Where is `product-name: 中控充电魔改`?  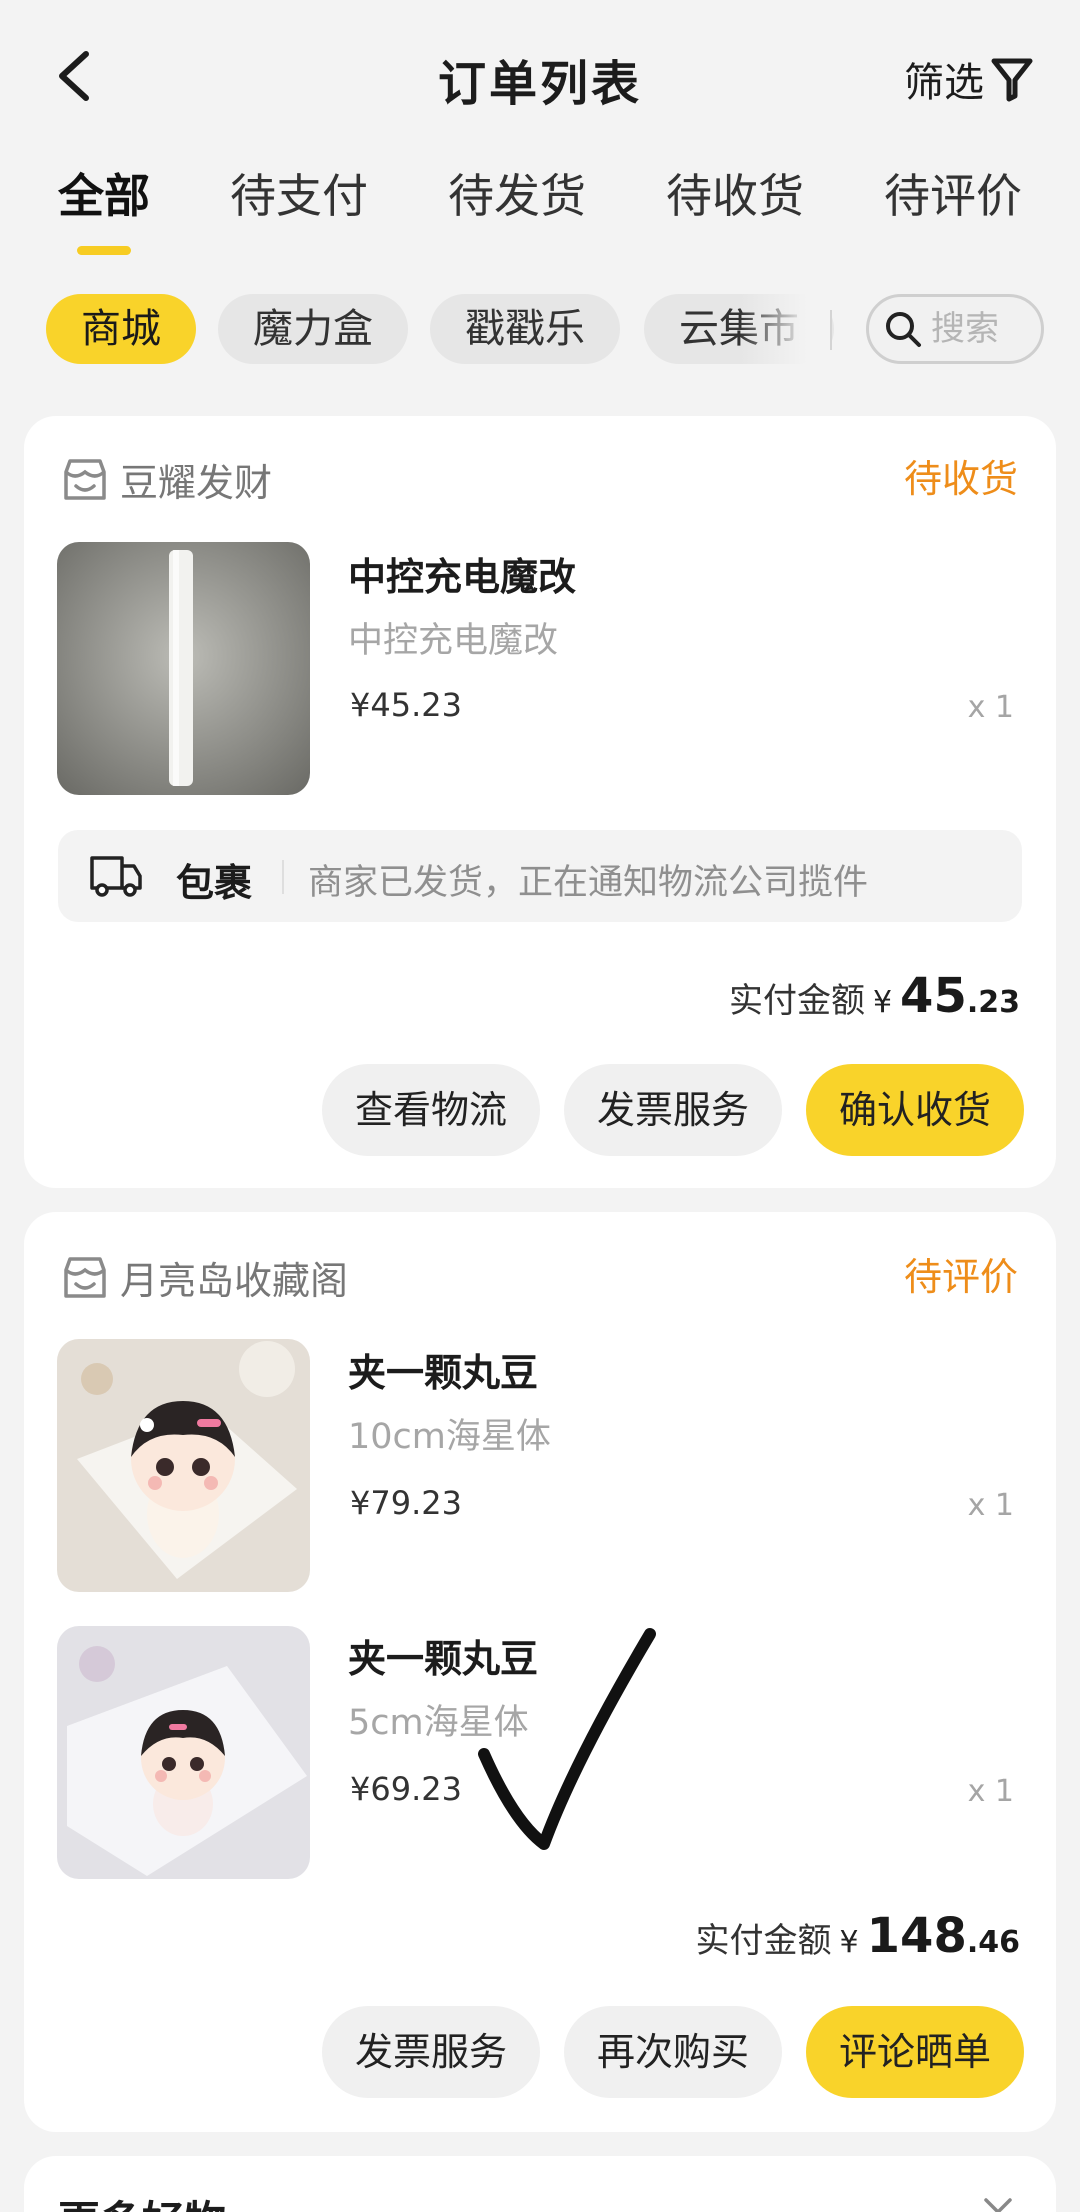 product-name: 中控充电魔改 is located at coordinates (462, 573).